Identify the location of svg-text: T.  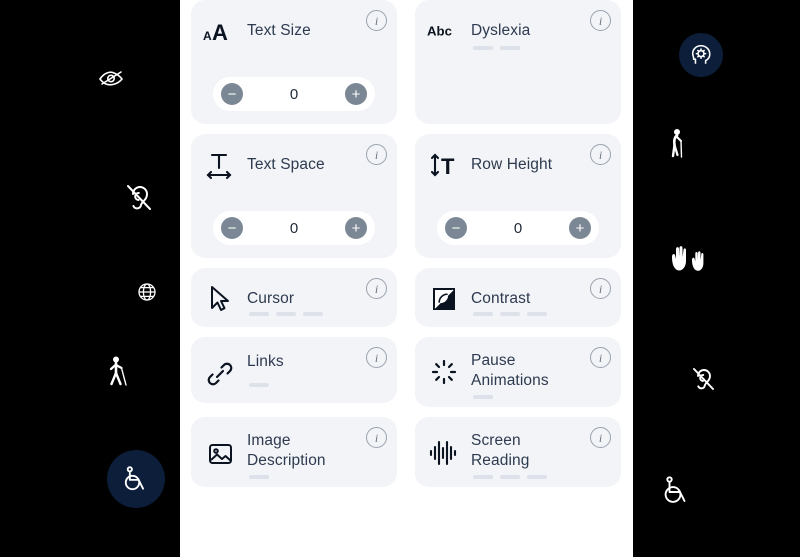
(448, 166).